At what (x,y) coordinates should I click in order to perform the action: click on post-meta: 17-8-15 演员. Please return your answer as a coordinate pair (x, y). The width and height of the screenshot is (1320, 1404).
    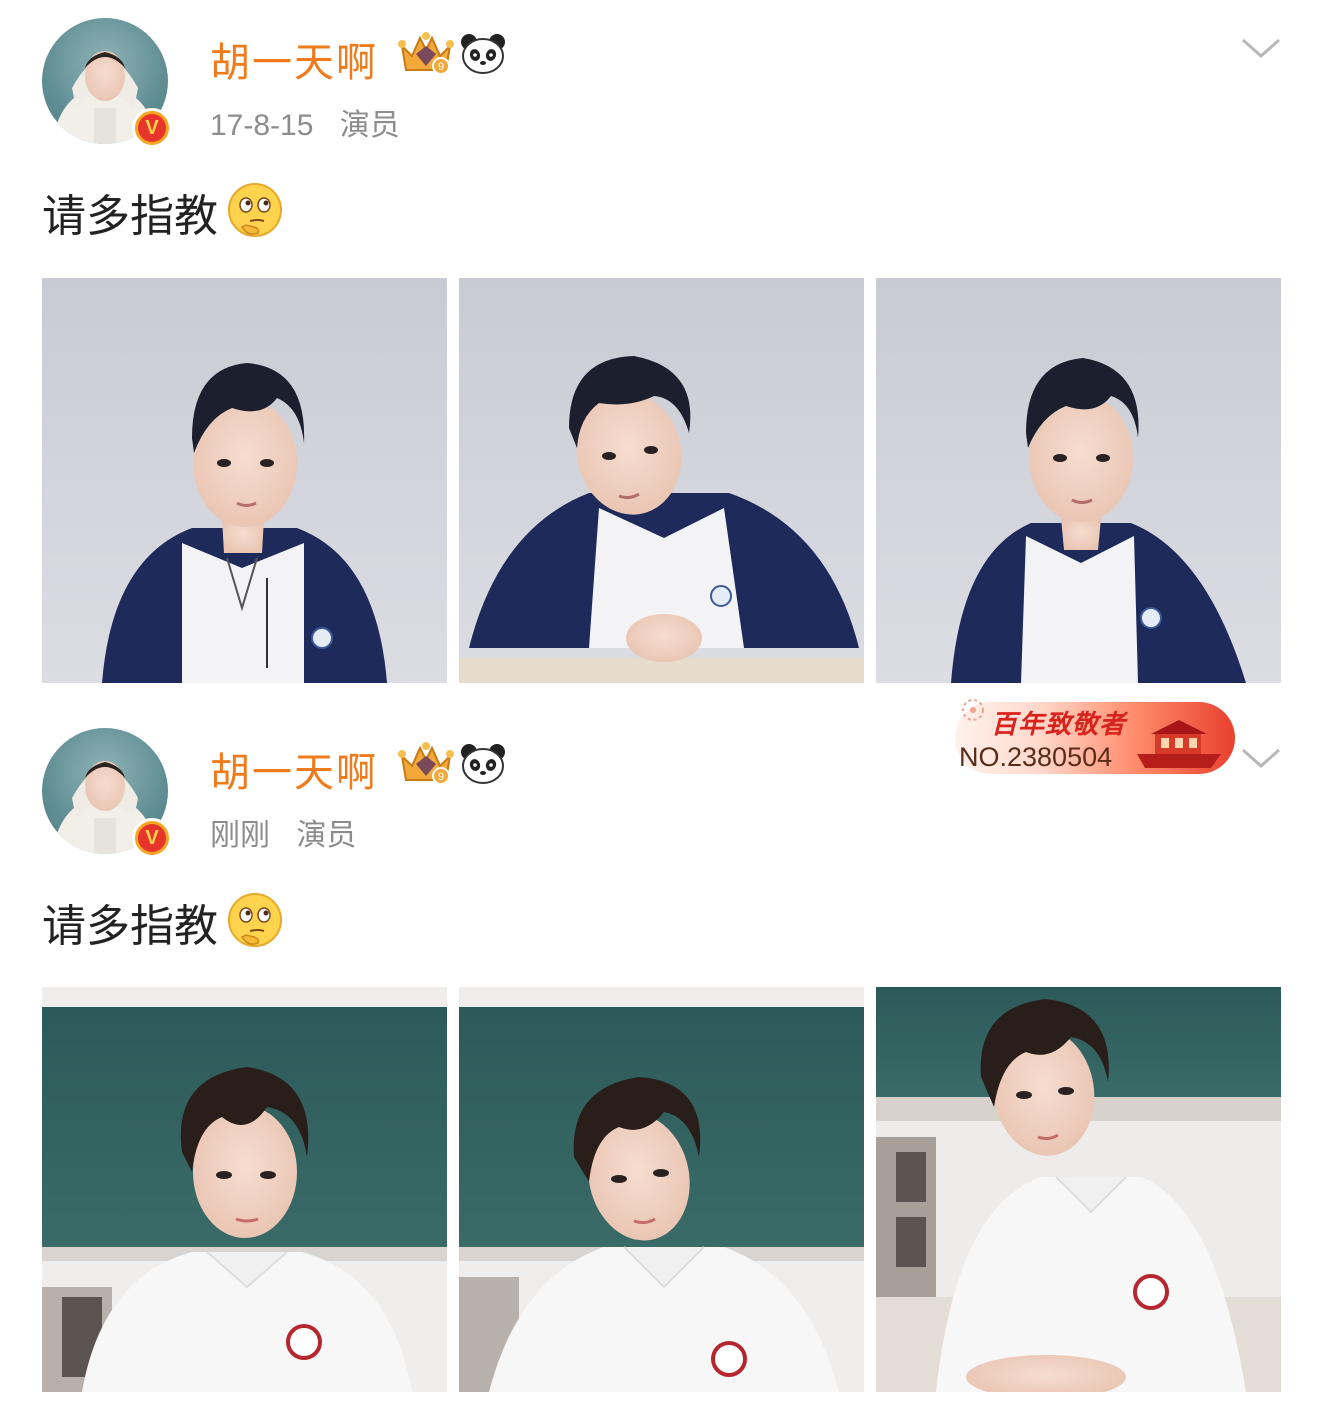
    Looking at the image, I should click on (314, 122).